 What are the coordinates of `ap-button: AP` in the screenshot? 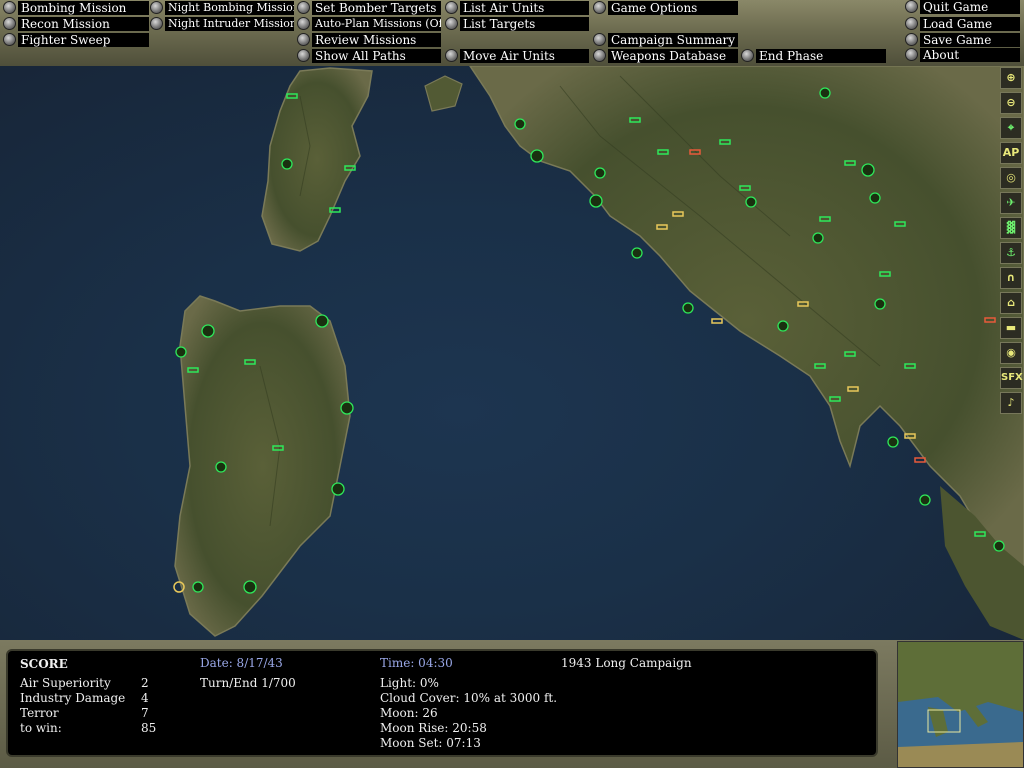 It's located at (1011, 153).